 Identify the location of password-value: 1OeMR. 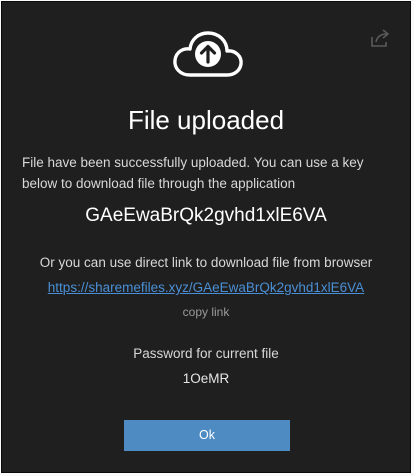
(206, 378).